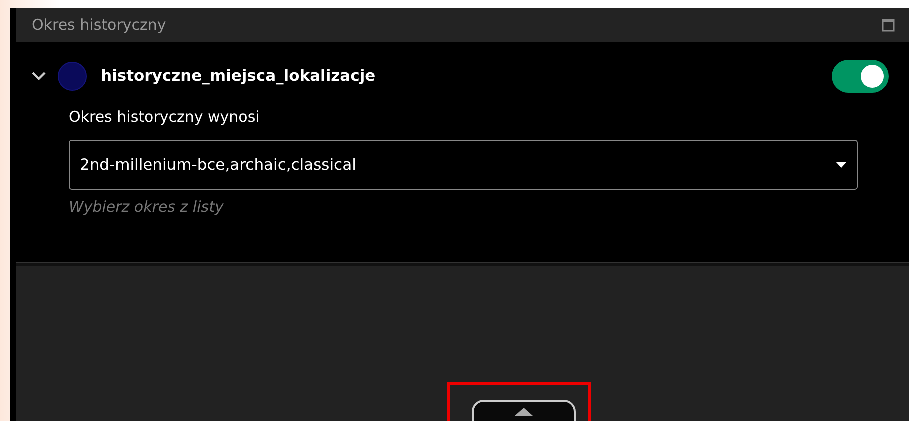  I want to click on maximize-icon, so click(888, 25).